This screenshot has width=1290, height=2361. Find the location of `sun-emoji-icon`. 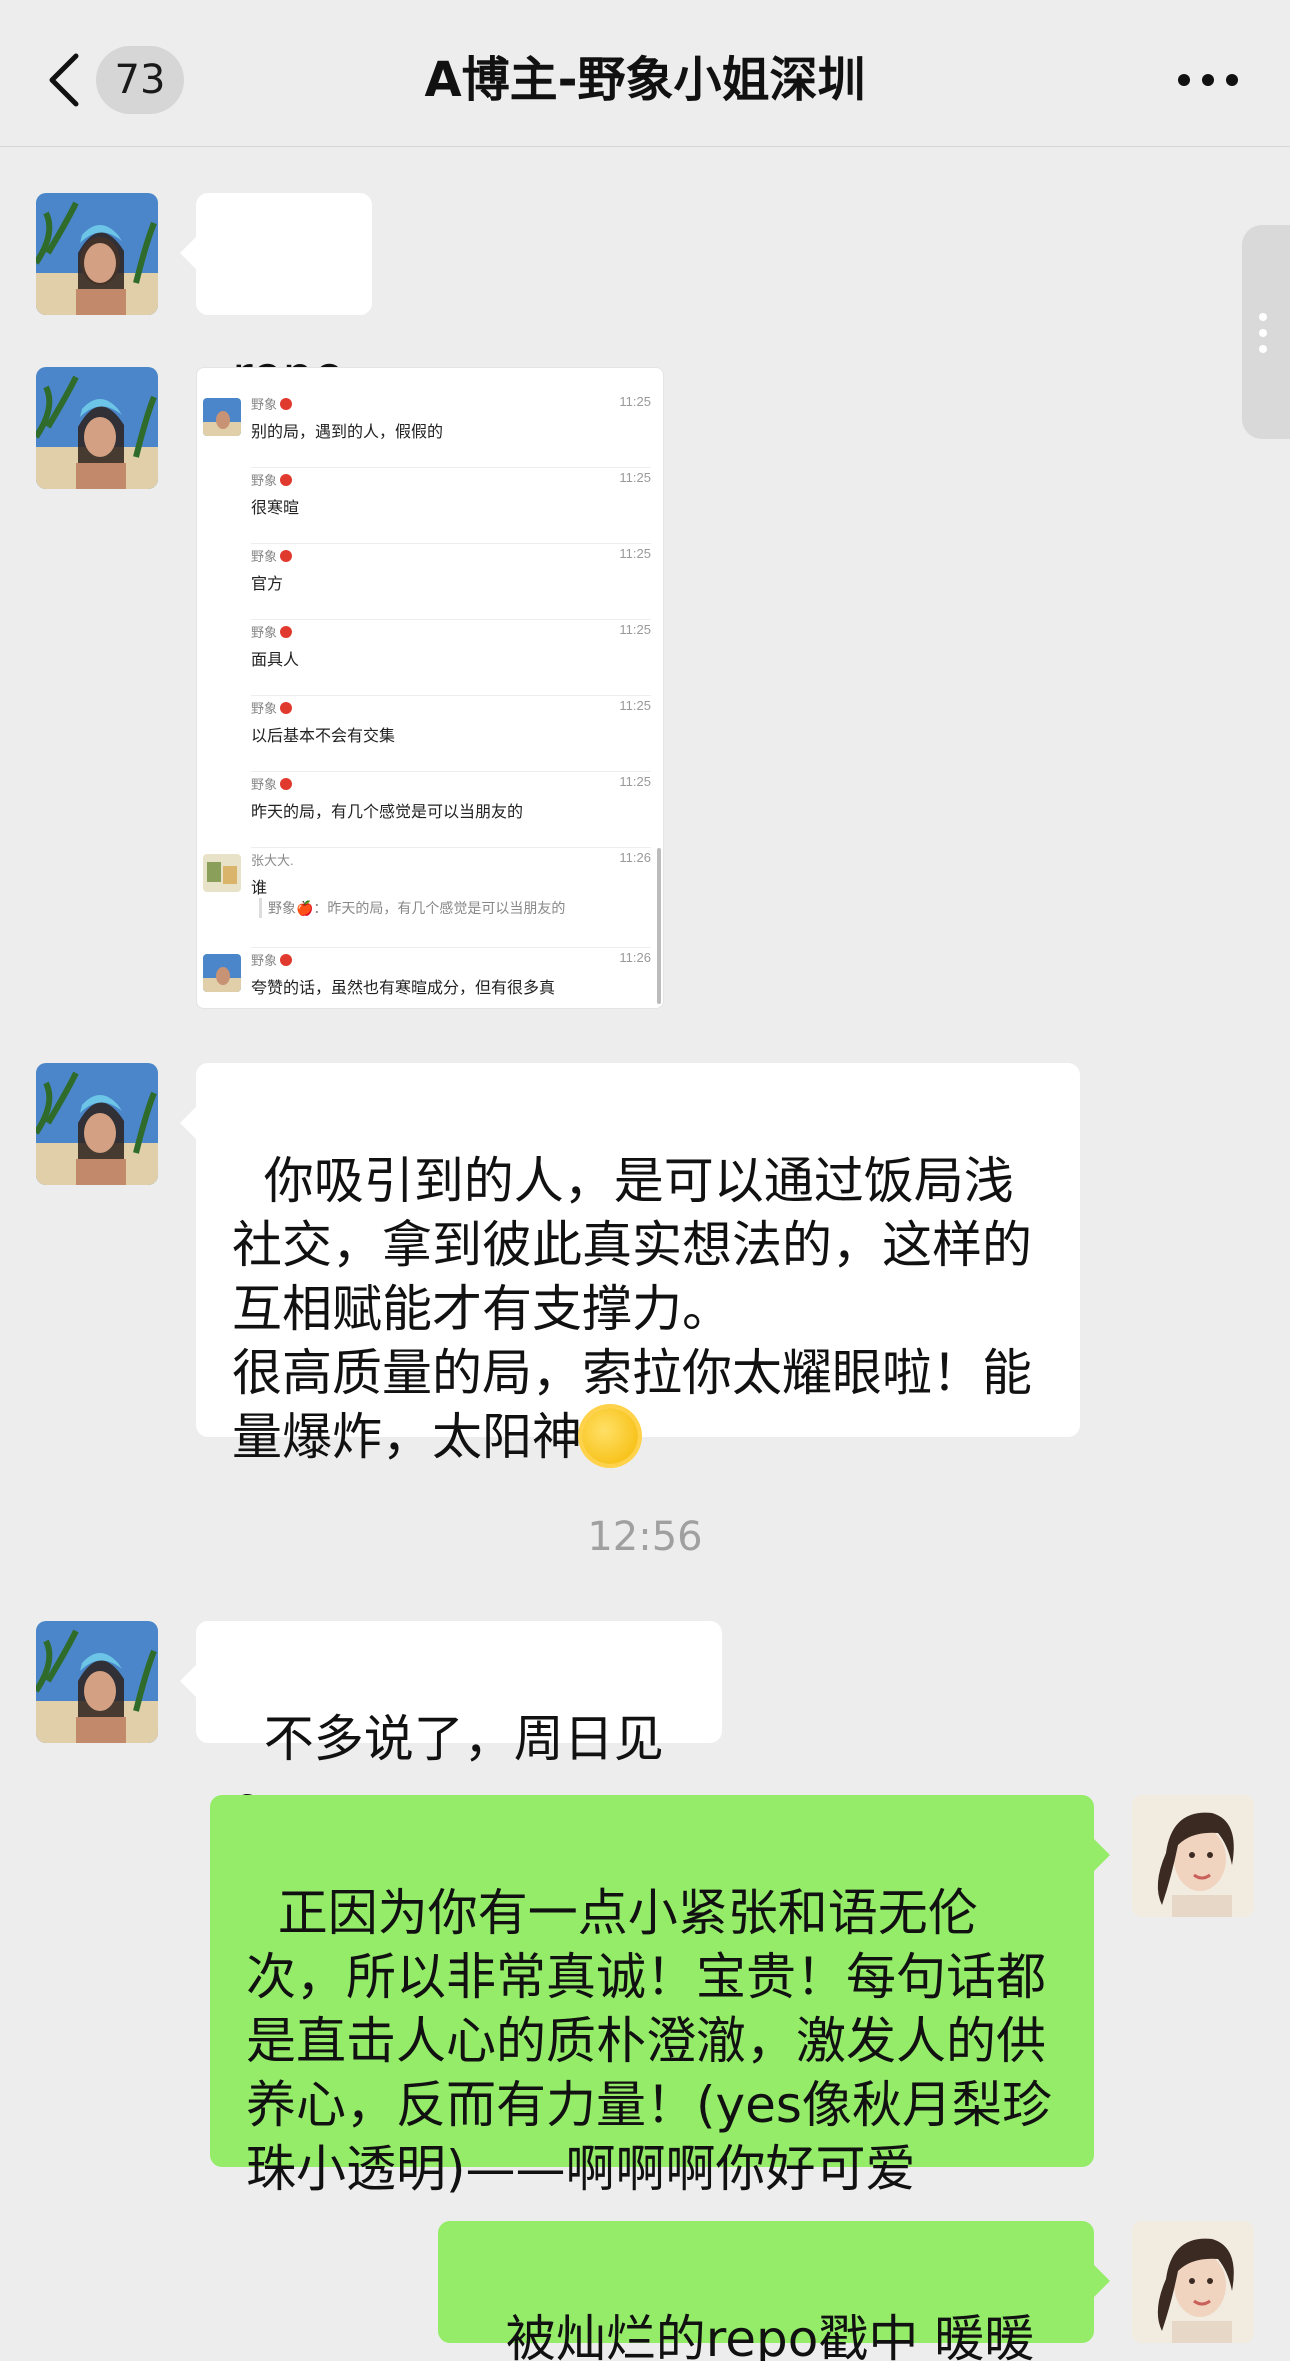

sun-emoji-icon is located at coordinates (610, 1436).